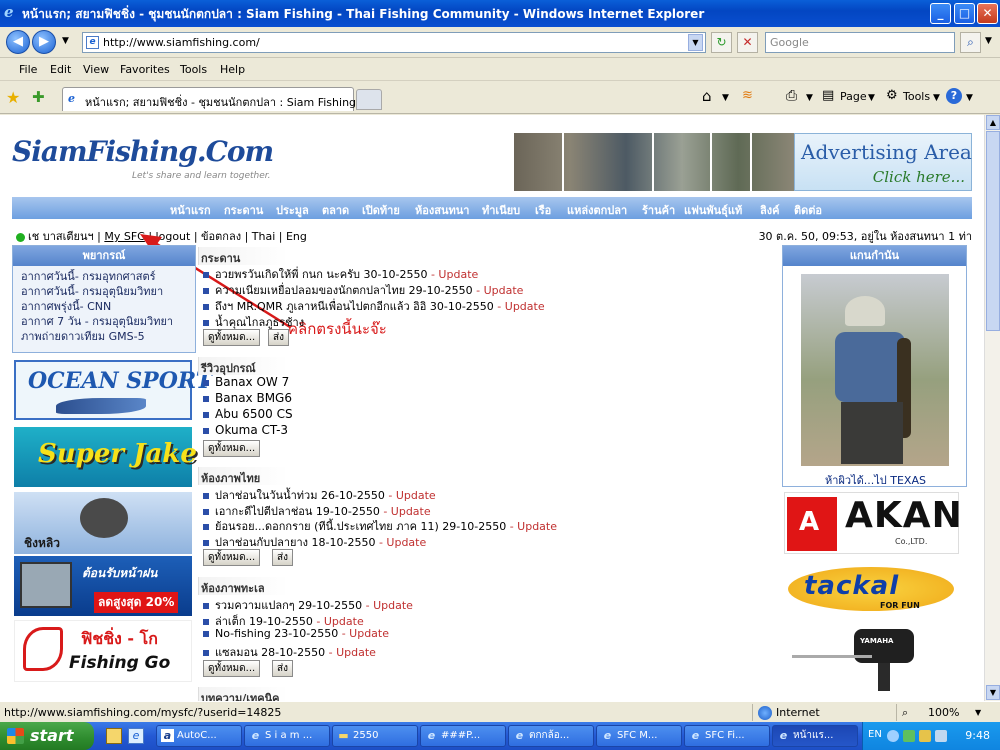 This screenshot has height=750, width=1000. Describe the element at coordinates (969, 98) in the screenshot. I see `help-dropdown-icon: ▼` at that location.